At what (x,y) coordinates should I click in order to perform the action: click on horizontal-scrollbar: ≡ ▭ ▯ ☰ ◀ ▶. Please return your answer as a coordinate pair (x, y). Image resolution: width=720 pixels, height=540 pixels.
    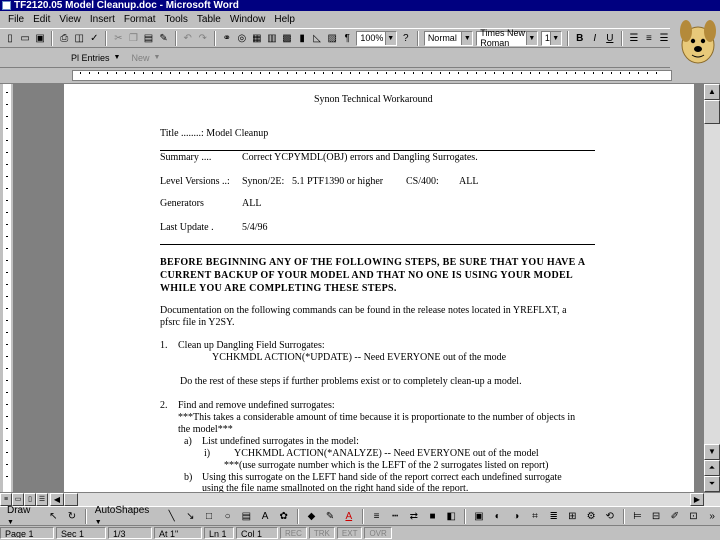
    Looking at the image, I should click on (360, 499).